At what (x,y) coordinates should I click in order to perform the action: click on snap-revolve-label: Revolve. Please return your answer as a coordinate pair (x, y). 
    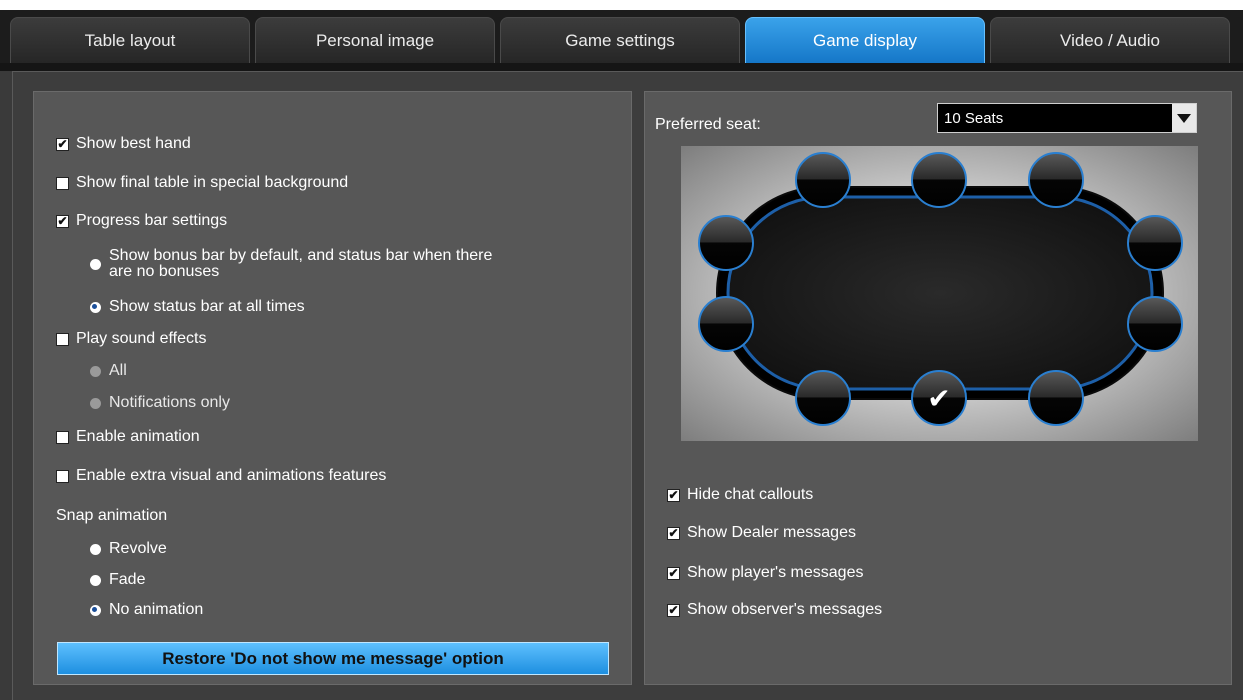
    Looking at the image, I should click on (138, 548).